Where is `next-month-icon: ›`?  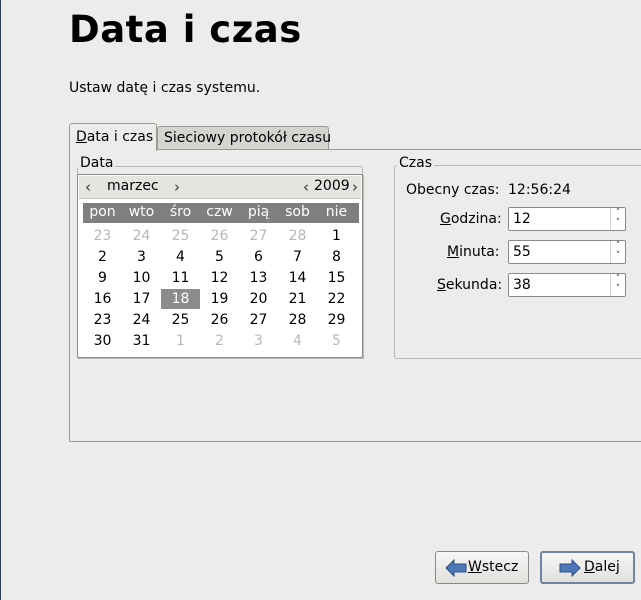
next-month-icon: › is located at coordinates (177, 187).